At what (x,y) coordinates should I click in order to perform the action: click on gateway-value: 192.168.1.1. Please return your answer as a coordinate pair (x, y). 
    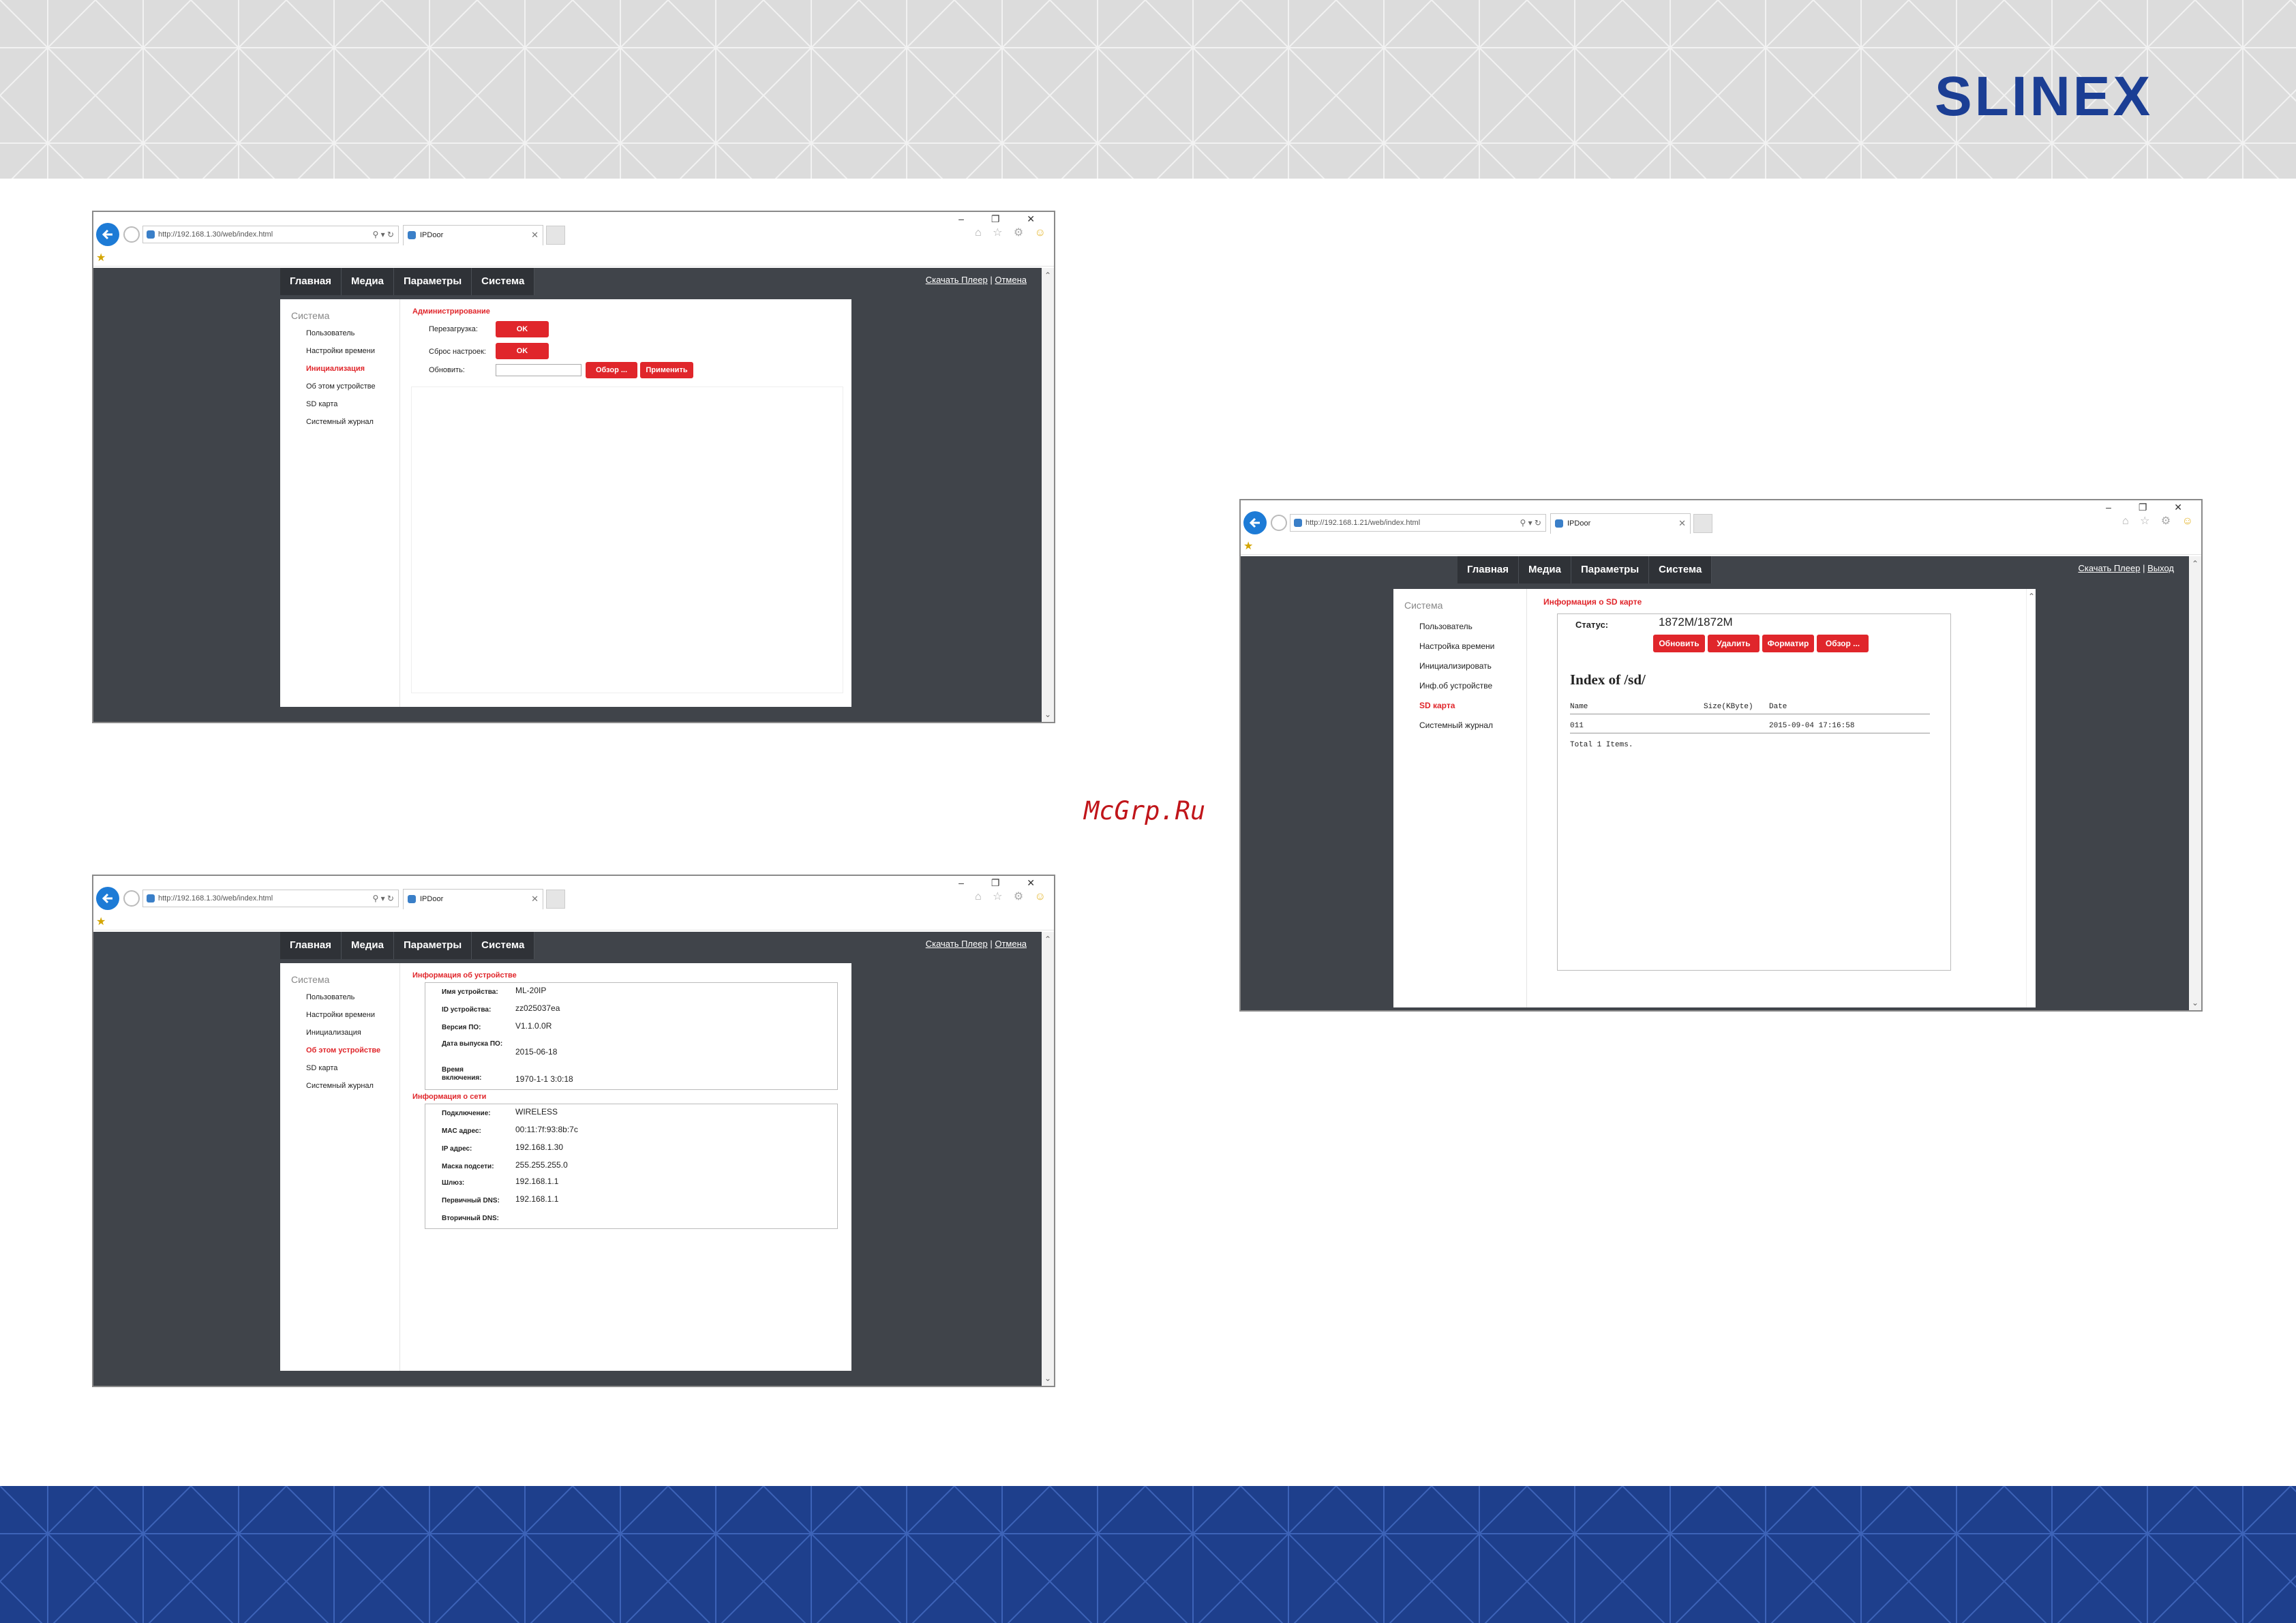
    Looking at the image, I should click on (537, 1181).